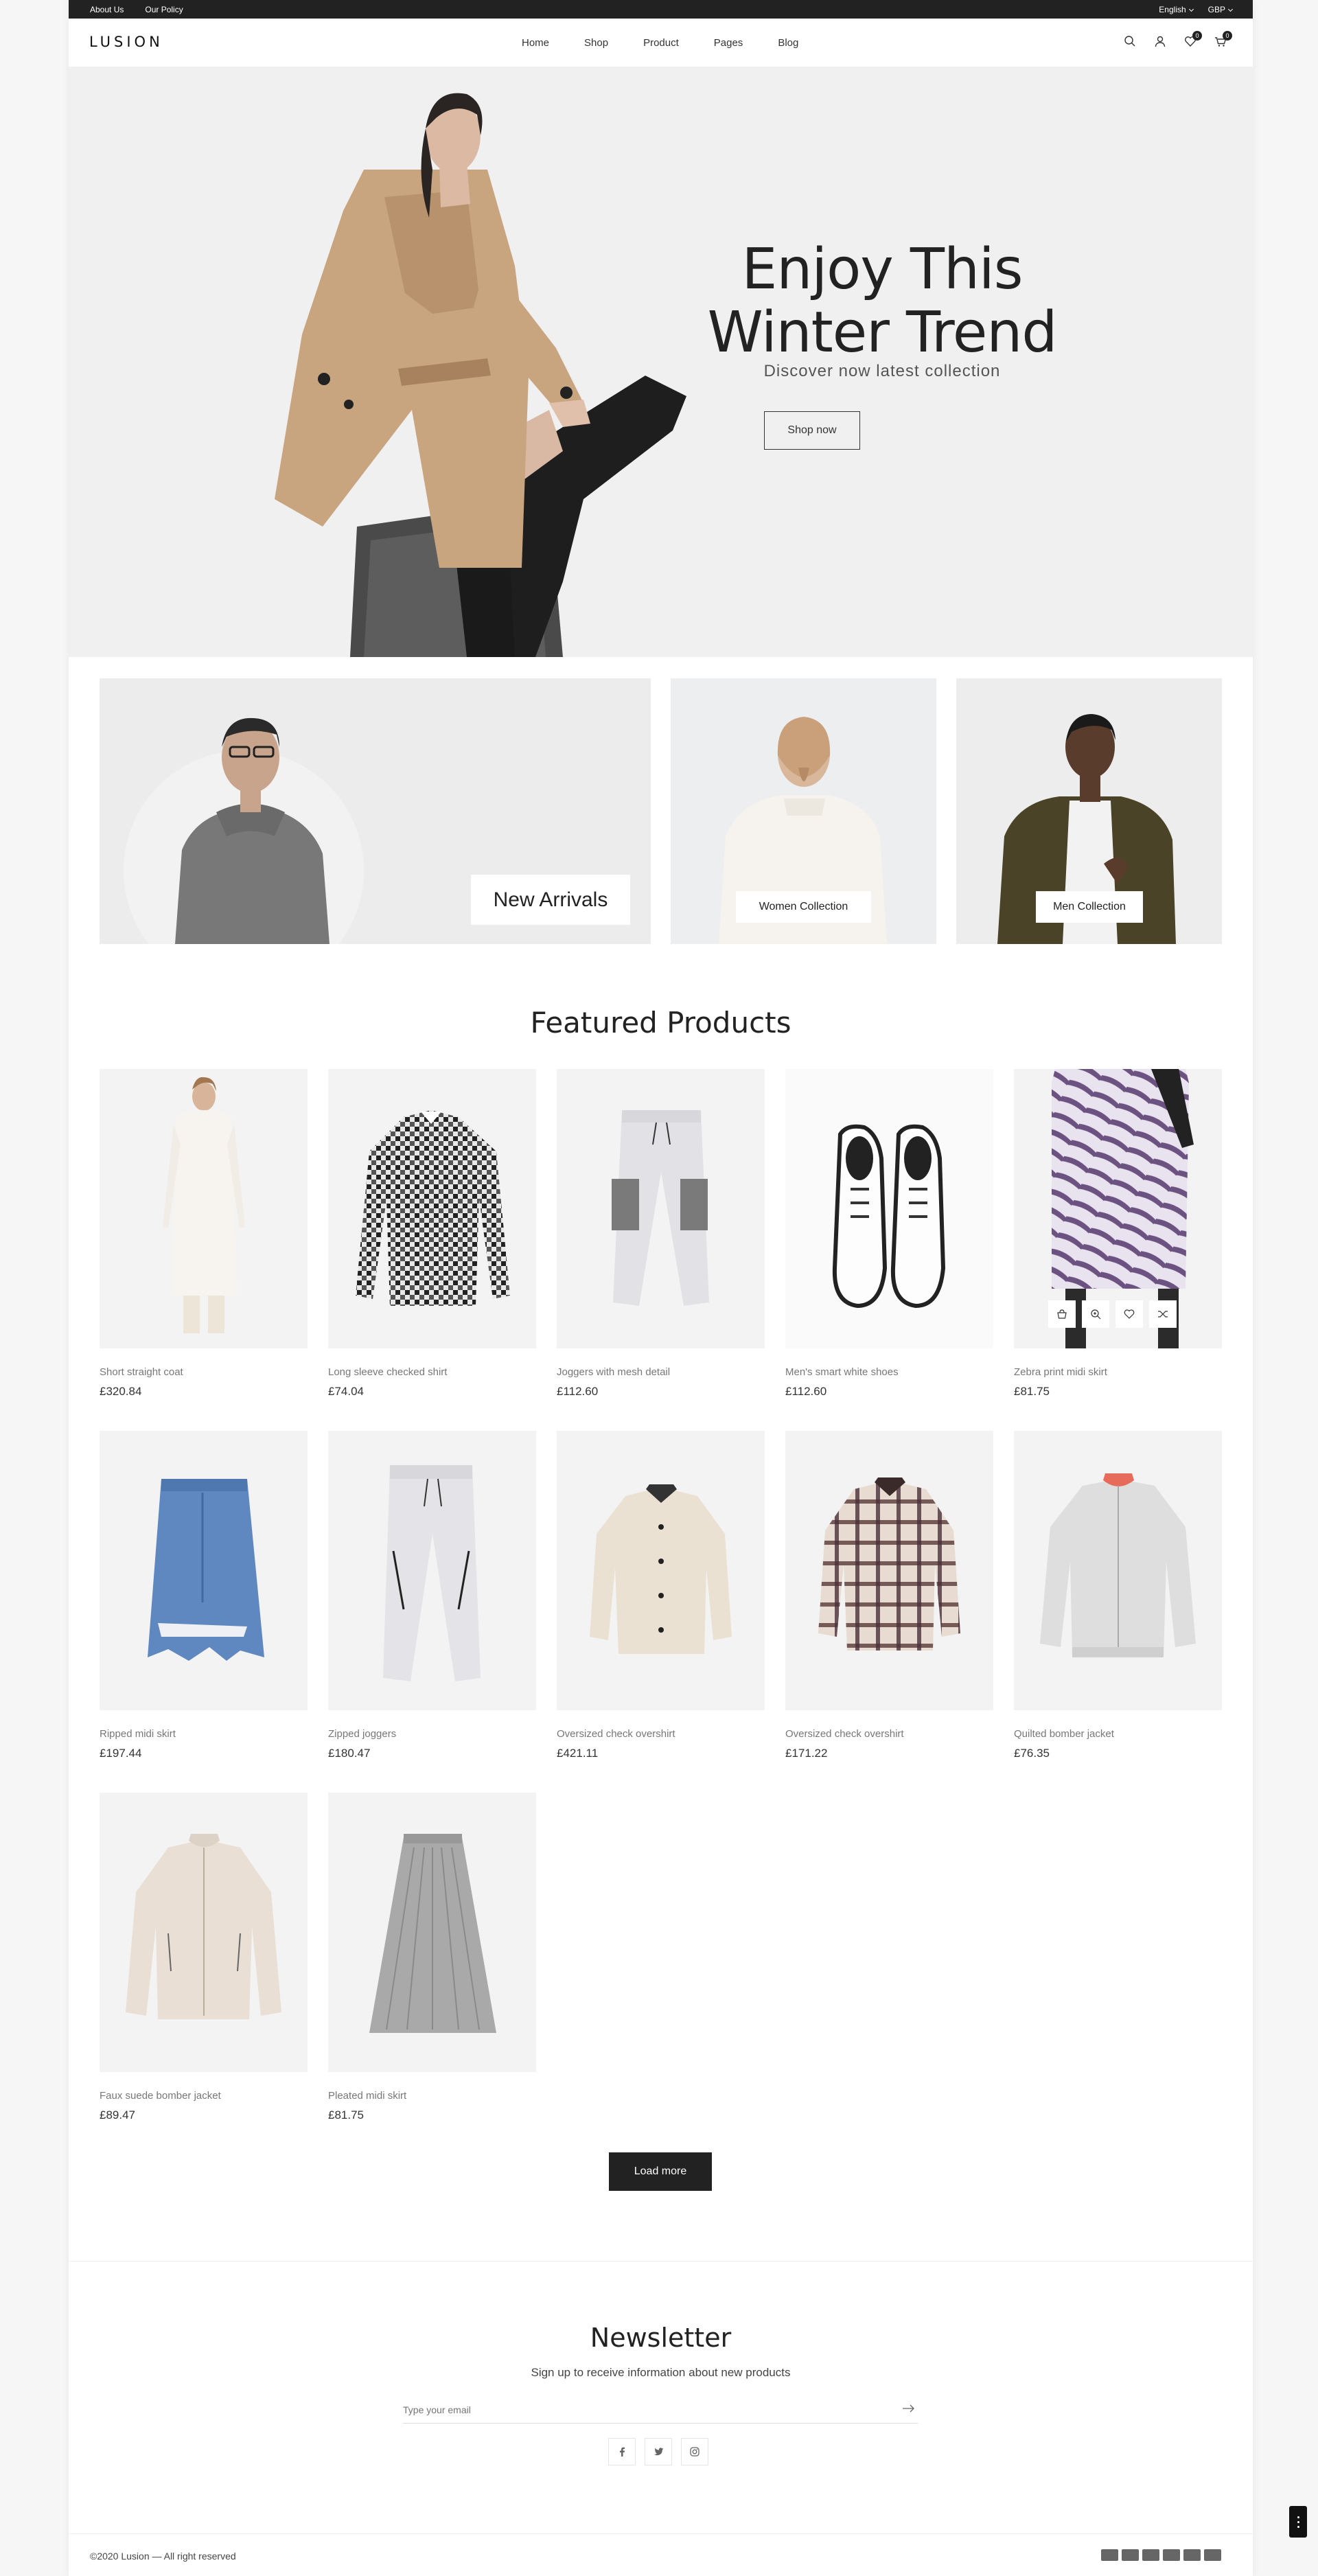 The image size is (1318, 2576). Describe the element at coordinates (346, 1391) in the screenshot. I see `product-price: £74.04` at that location.